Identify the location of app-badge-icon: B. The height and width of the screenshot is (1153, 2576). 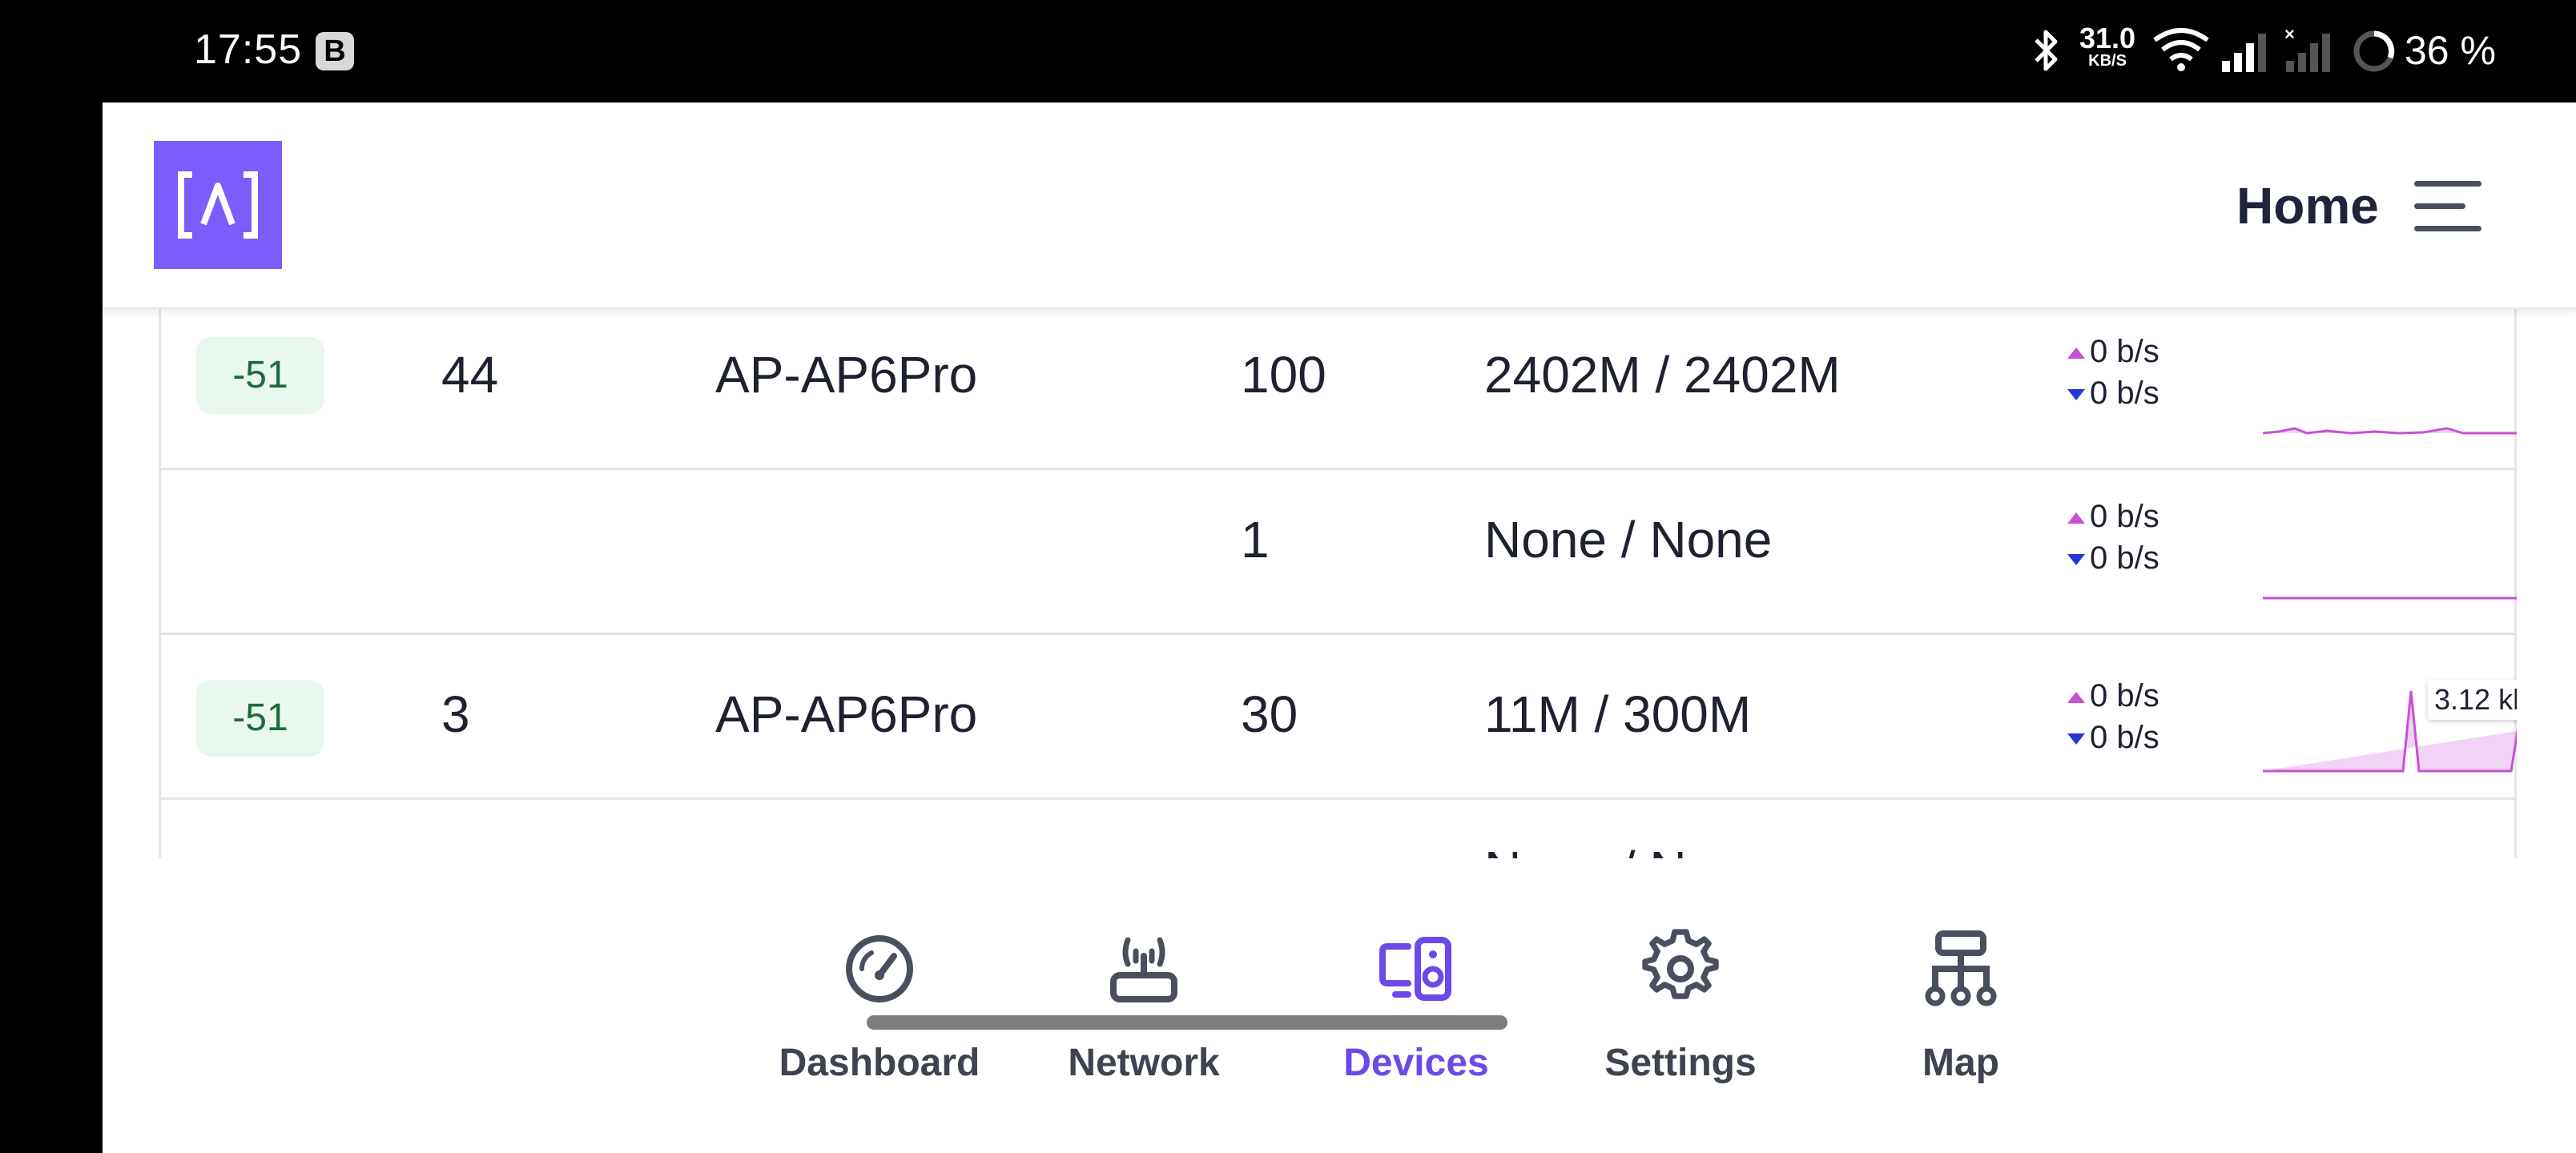
(335, 51).